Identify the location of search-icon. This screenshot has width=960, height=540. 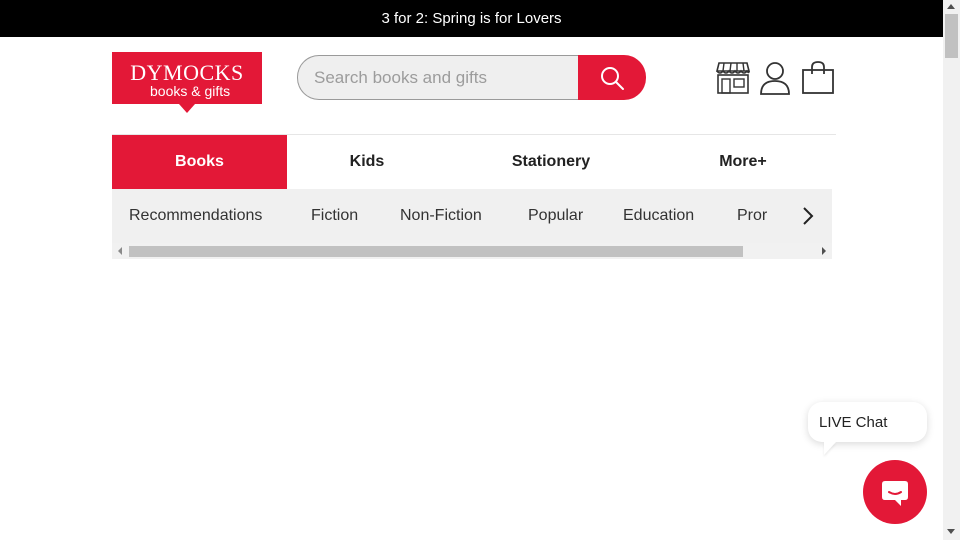
(612, 78).